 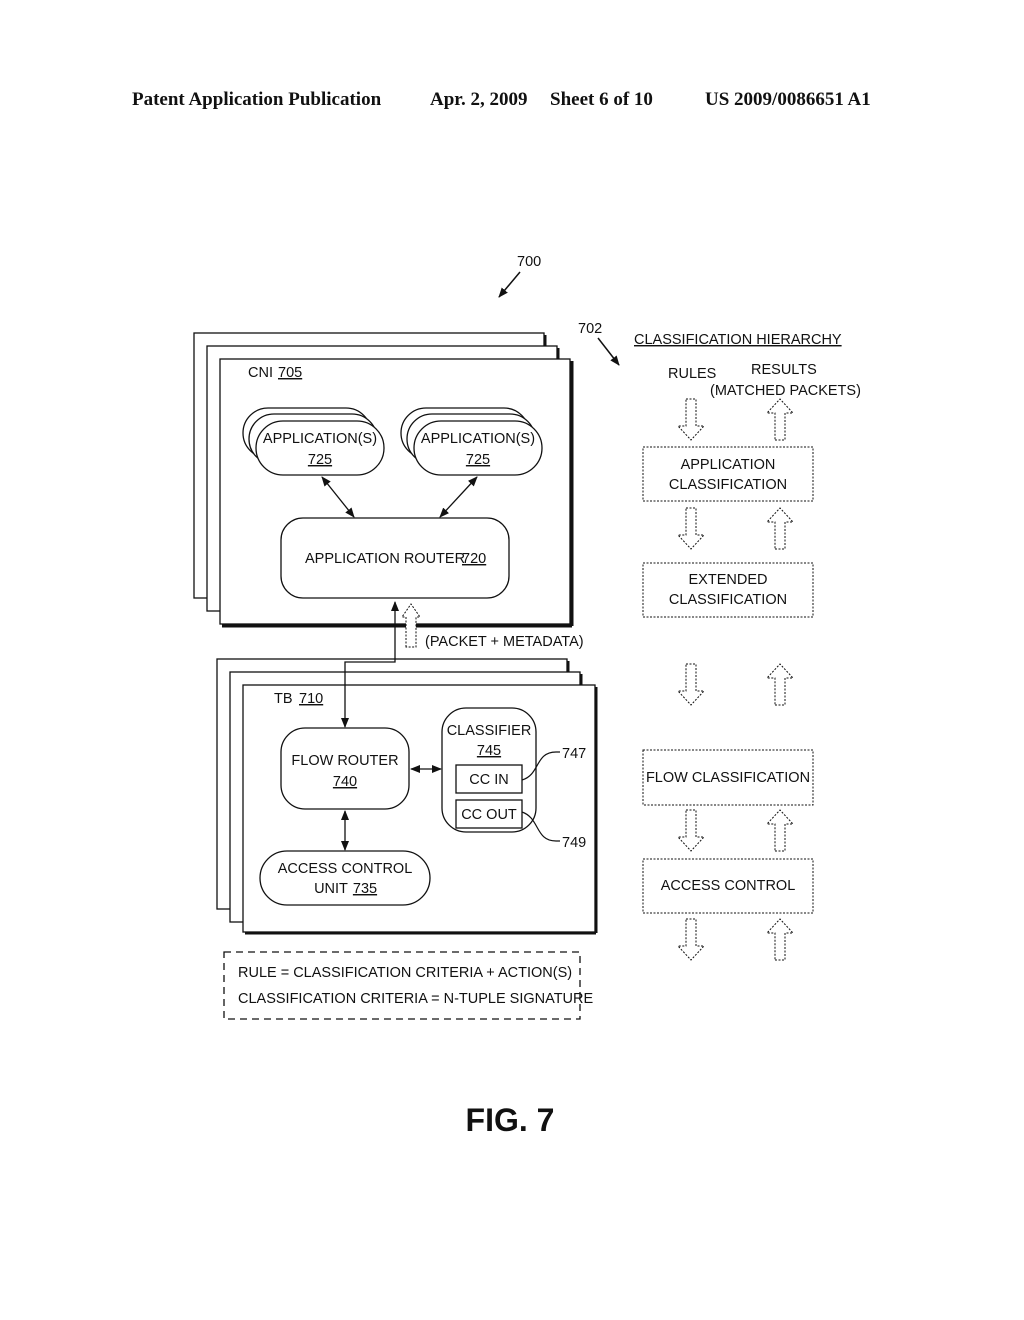 I want to click on results-label: RESULTS, so click(x=784, y=370).